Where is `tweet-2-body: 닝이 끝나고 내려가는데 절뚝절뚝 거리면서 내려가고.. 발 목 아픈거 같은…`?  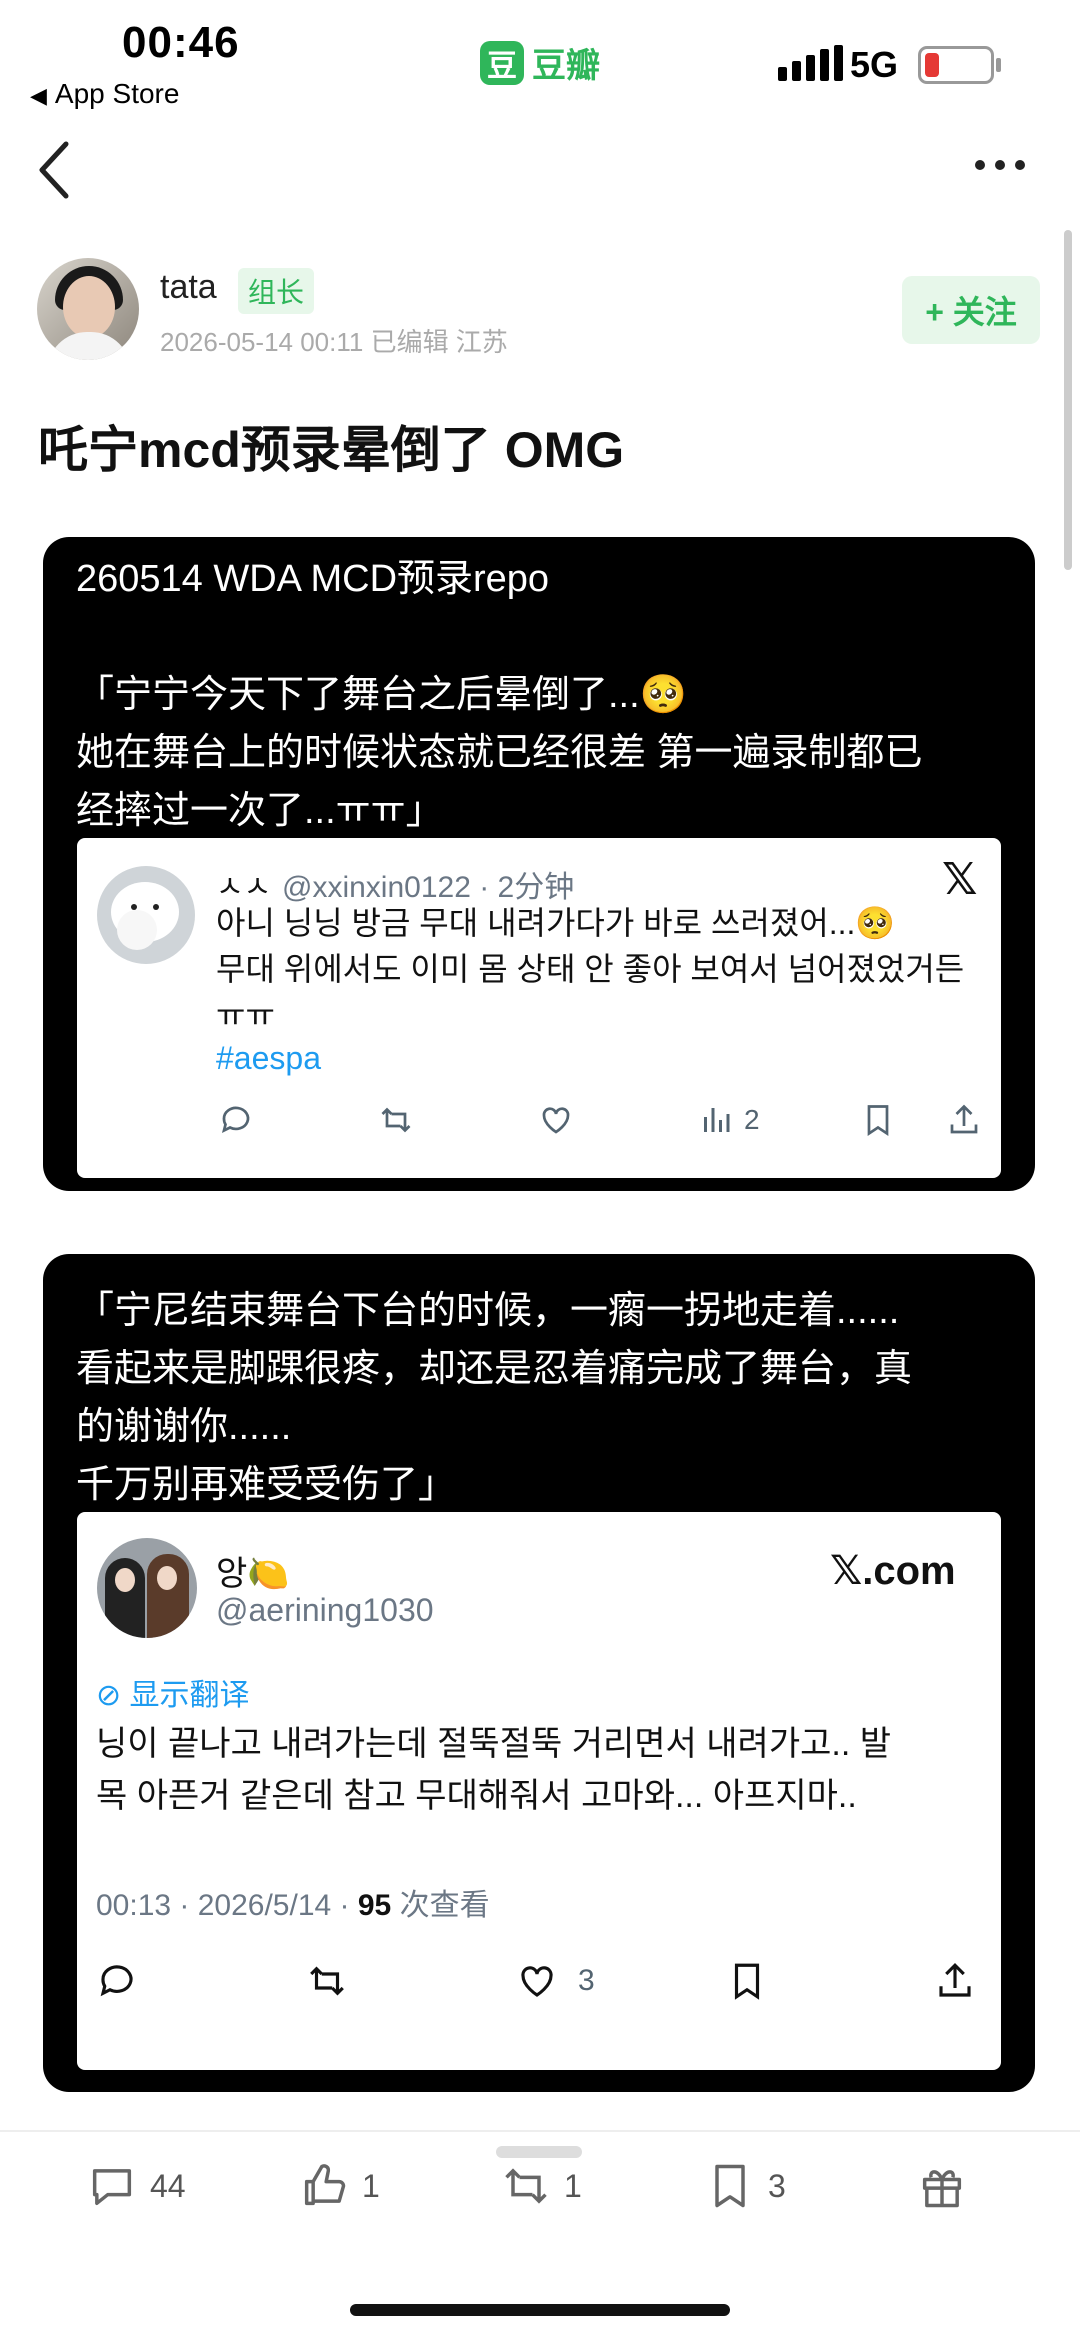 tweet-2-body: 닝이 끝나고 내려가는데 절뚝절뚝 거리면서 내려가고.. 발 목 아픈거 같은… is located at coordinates (494, 1770).